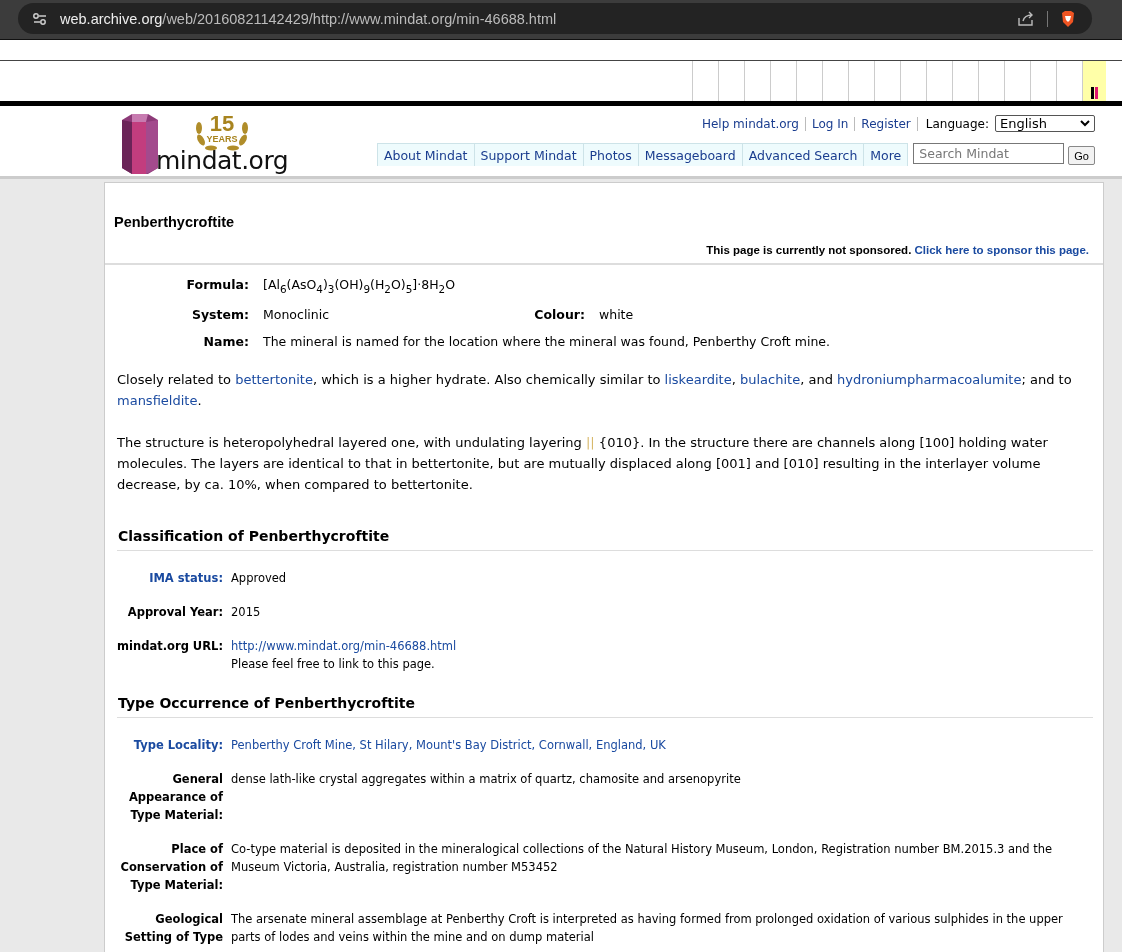 Image resolution: width=1122 pixels, height=952 pixels. Describe the element at coordinates (929, 379) in the screenshot. I see `mineral-link: hydroniumpharmacoalumite` at that location.